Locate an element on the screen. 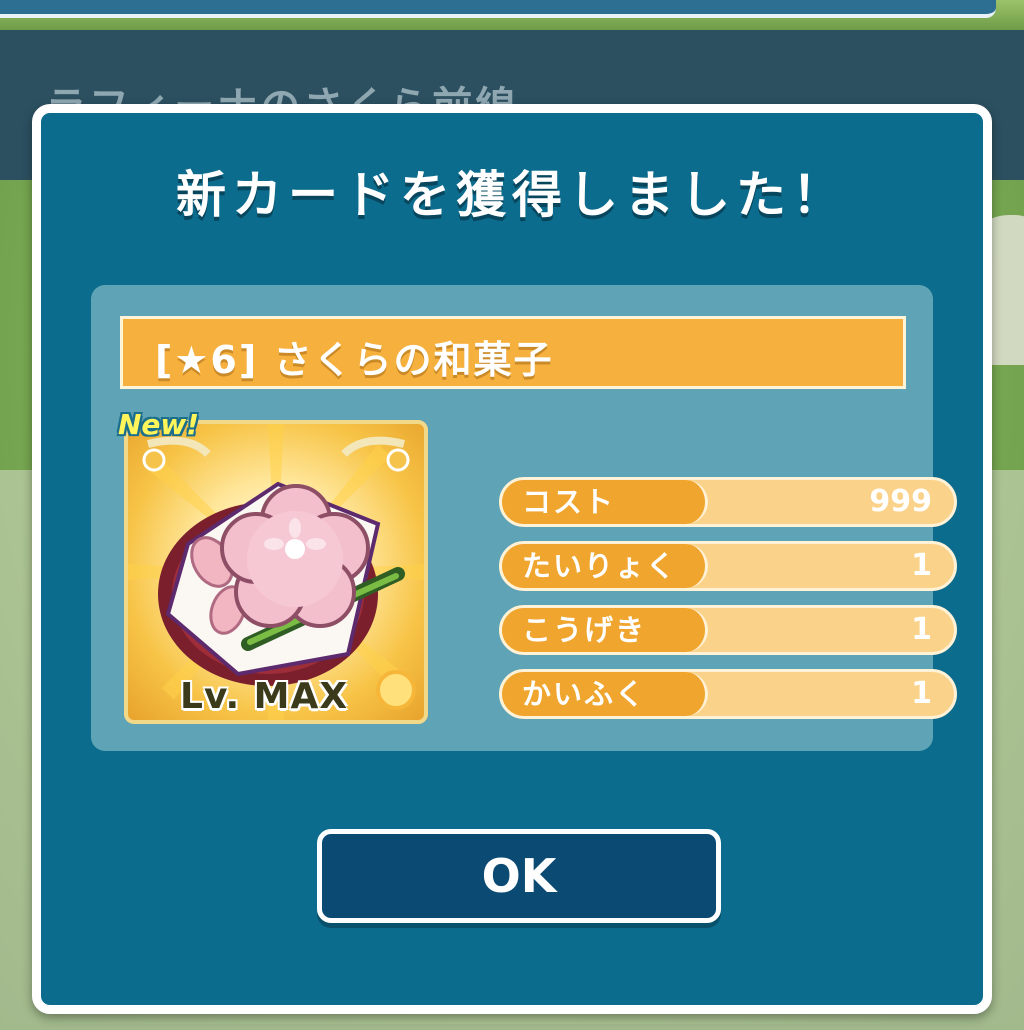  background-top-strip is located at coordinates (512, 15).